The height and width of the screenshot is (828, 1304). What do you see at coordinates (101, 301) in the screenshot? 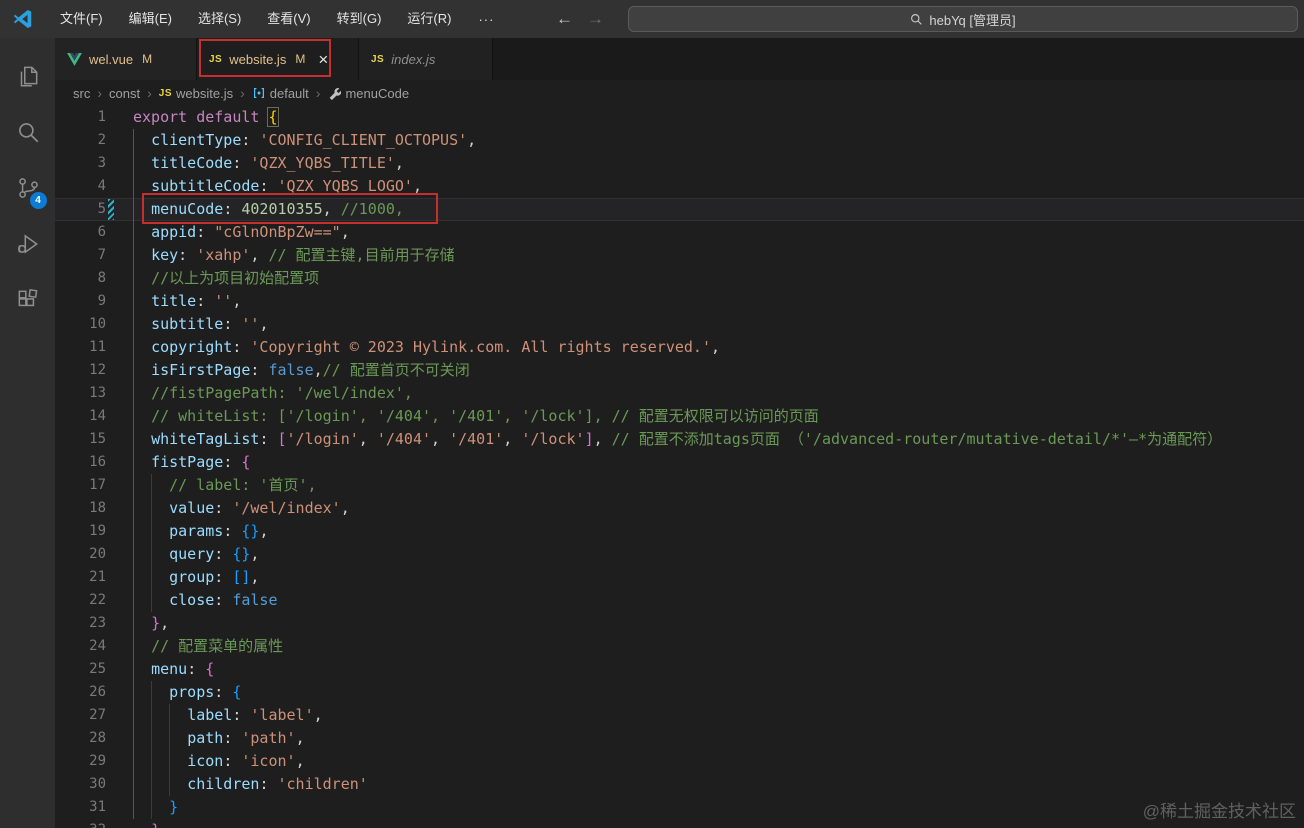
I see `line-number: 9` at bounding box center [101, 301].